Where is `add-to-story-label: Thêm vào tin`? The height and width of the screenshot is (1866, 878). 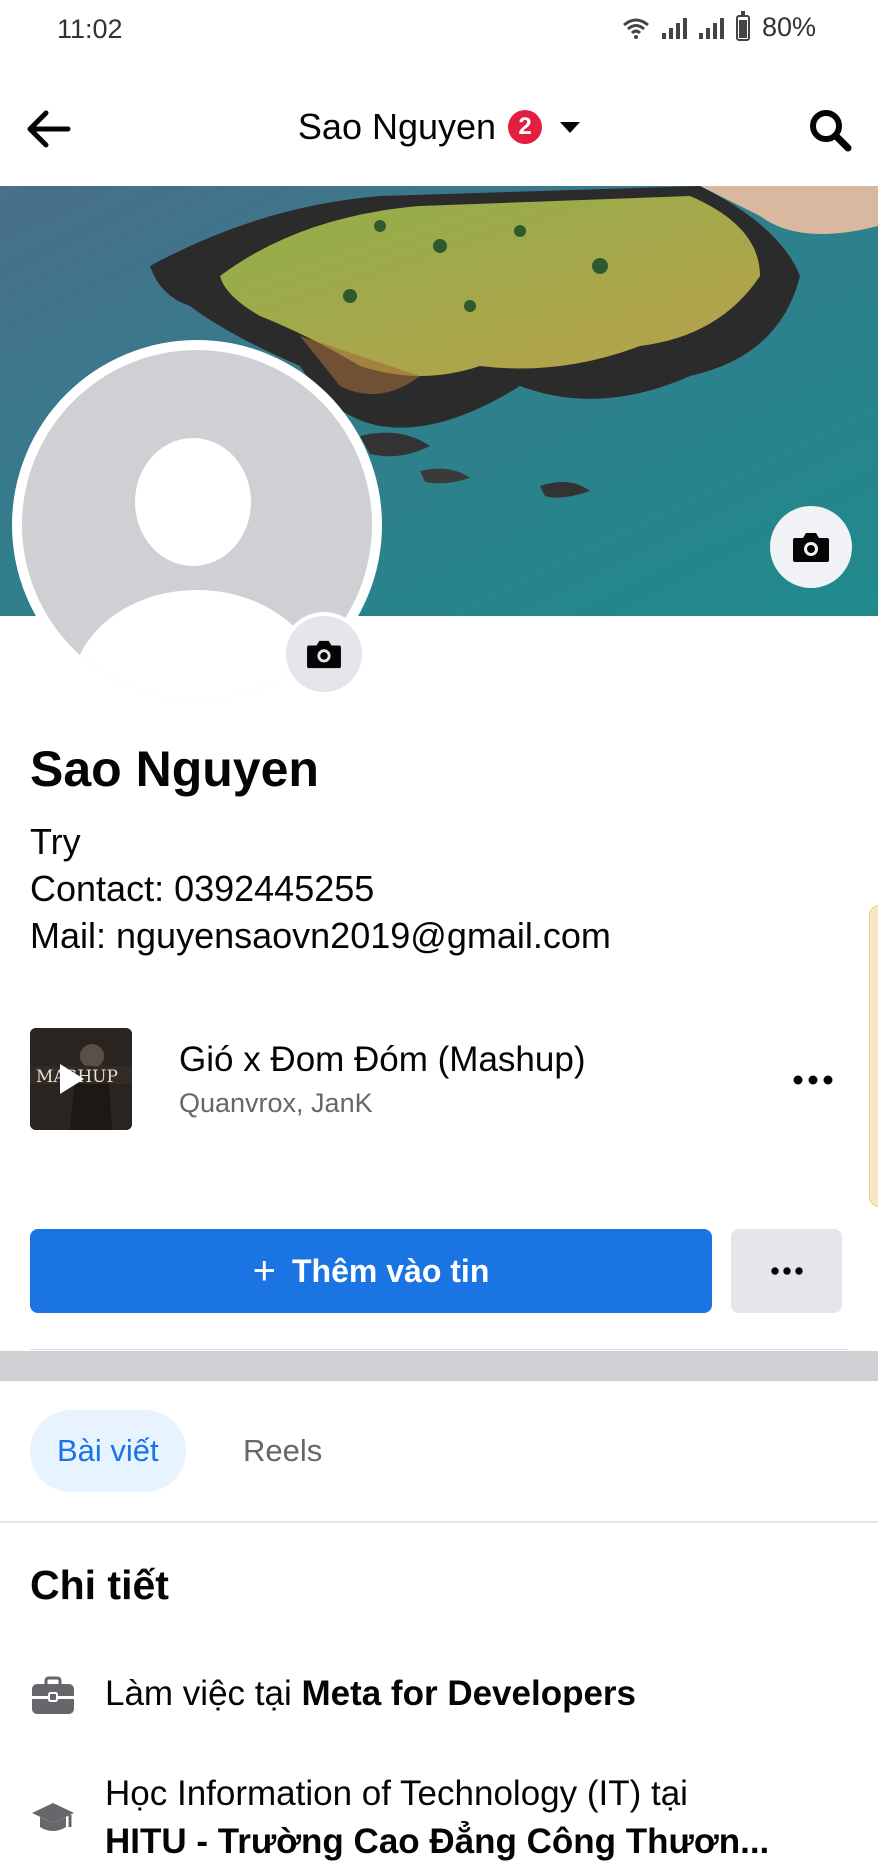 add-to-story-label: Thêm vào tin is located at coordinates (391, 1270).